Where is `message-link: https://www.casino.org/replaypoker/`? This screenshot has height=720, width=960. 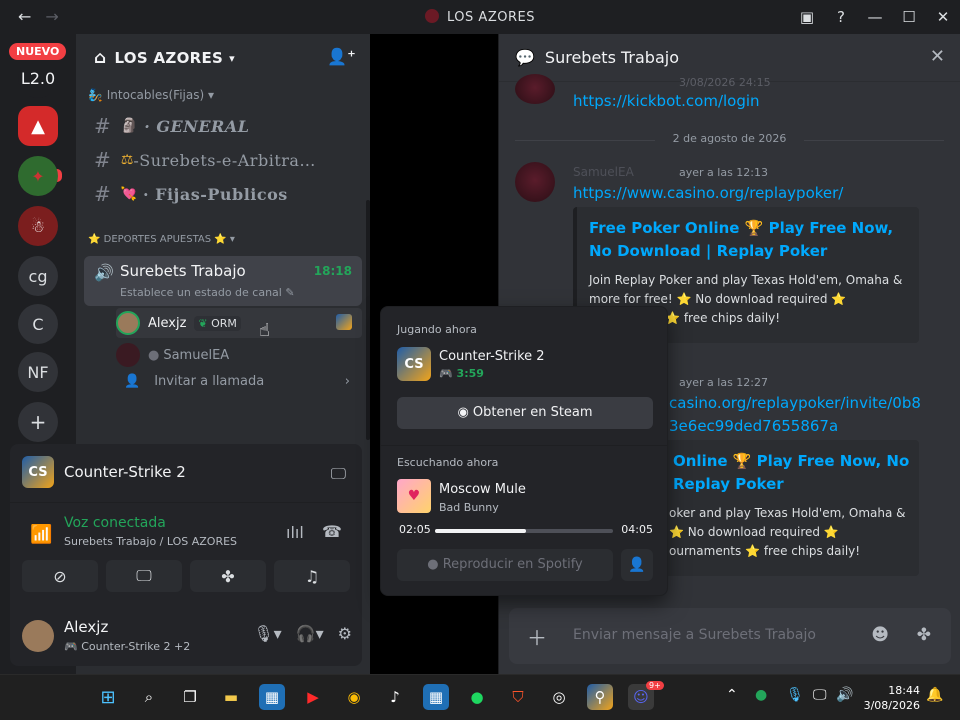
message-link: https://www.casino.org/replaypoker/ is located at coordinates (708, 193).